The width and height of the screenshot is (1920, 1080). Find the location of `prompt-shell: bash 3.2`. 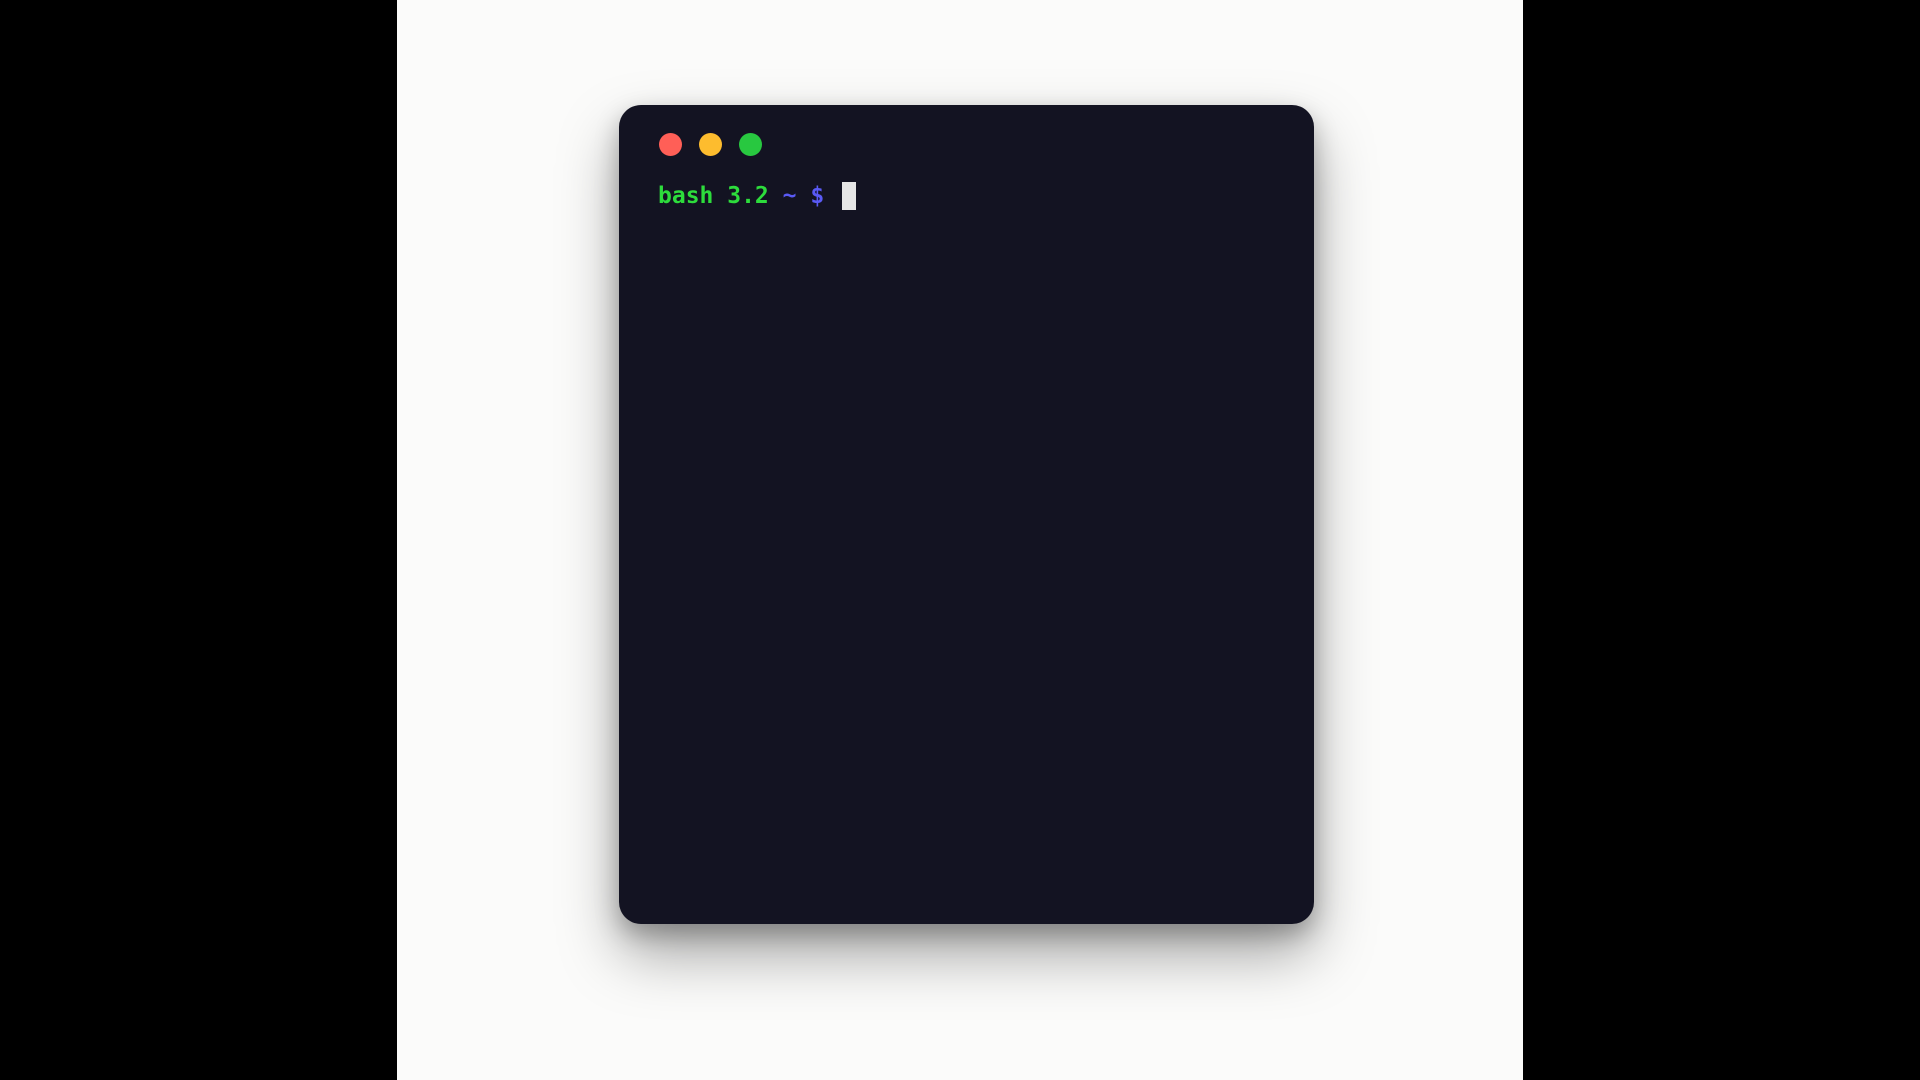

prompt-shell: bash 3.2 is located at coordinates (713, 196).